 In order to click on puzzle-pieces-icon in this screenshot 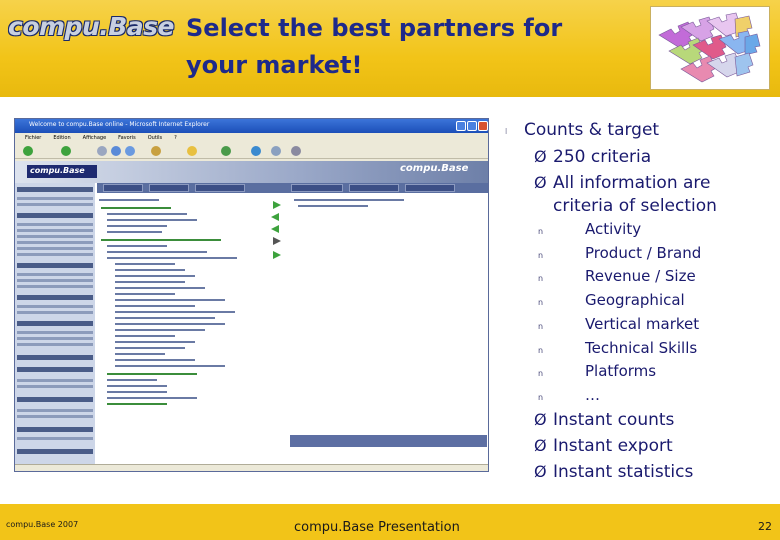, I will do `click(709, 47)`.